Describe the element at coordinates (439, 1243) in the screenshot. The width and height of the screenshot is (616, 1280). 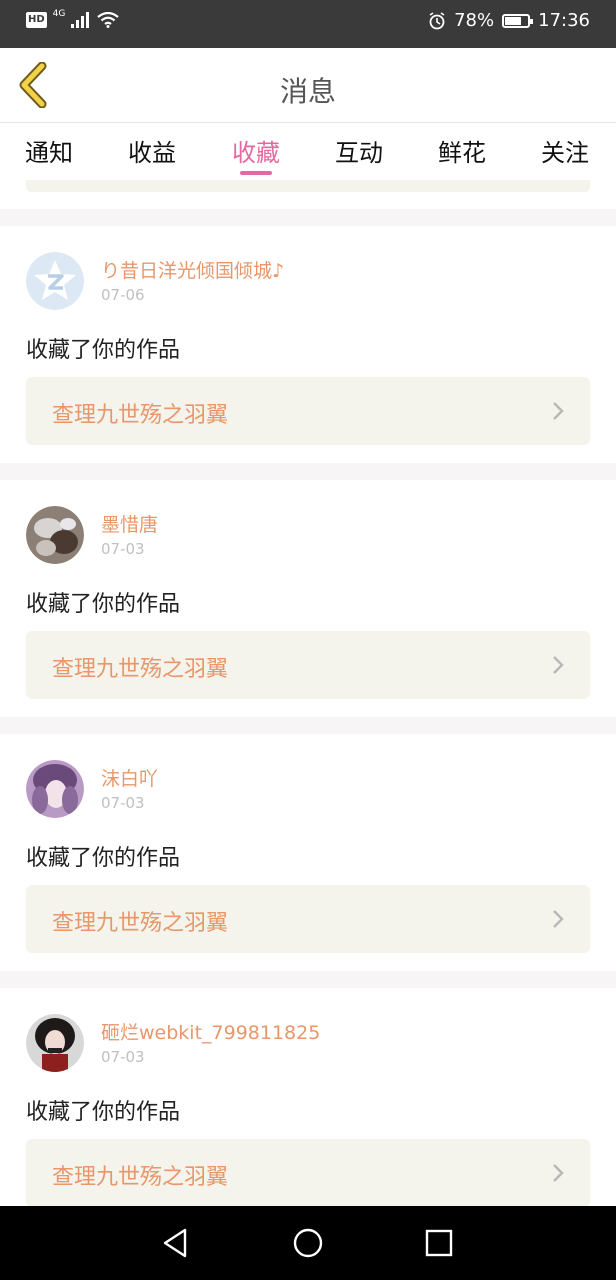
I see `recents-square-icon` at that location.